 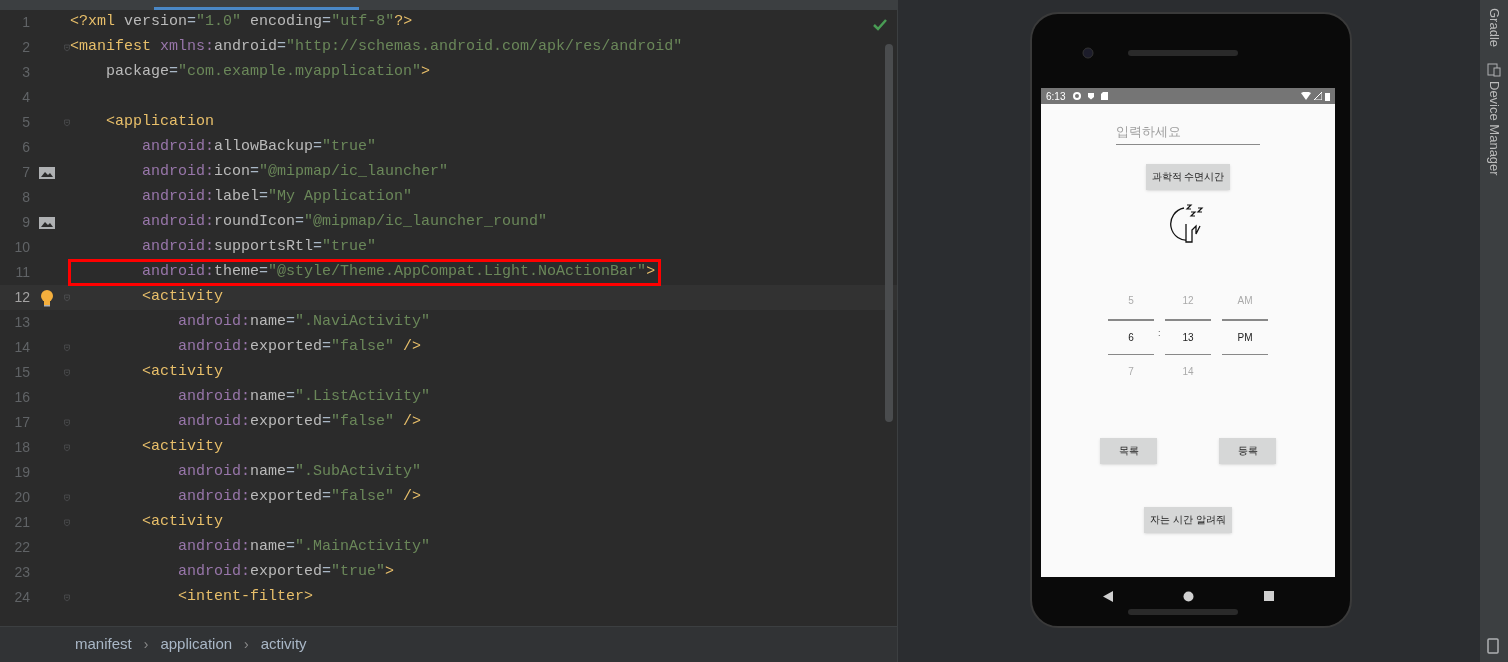 What do you see at coordinates (241, 22) in the screenshot?
I see `code-line: <?xml version="1.0" encoding="utf-8"?>` at bounding box center [241, 22].